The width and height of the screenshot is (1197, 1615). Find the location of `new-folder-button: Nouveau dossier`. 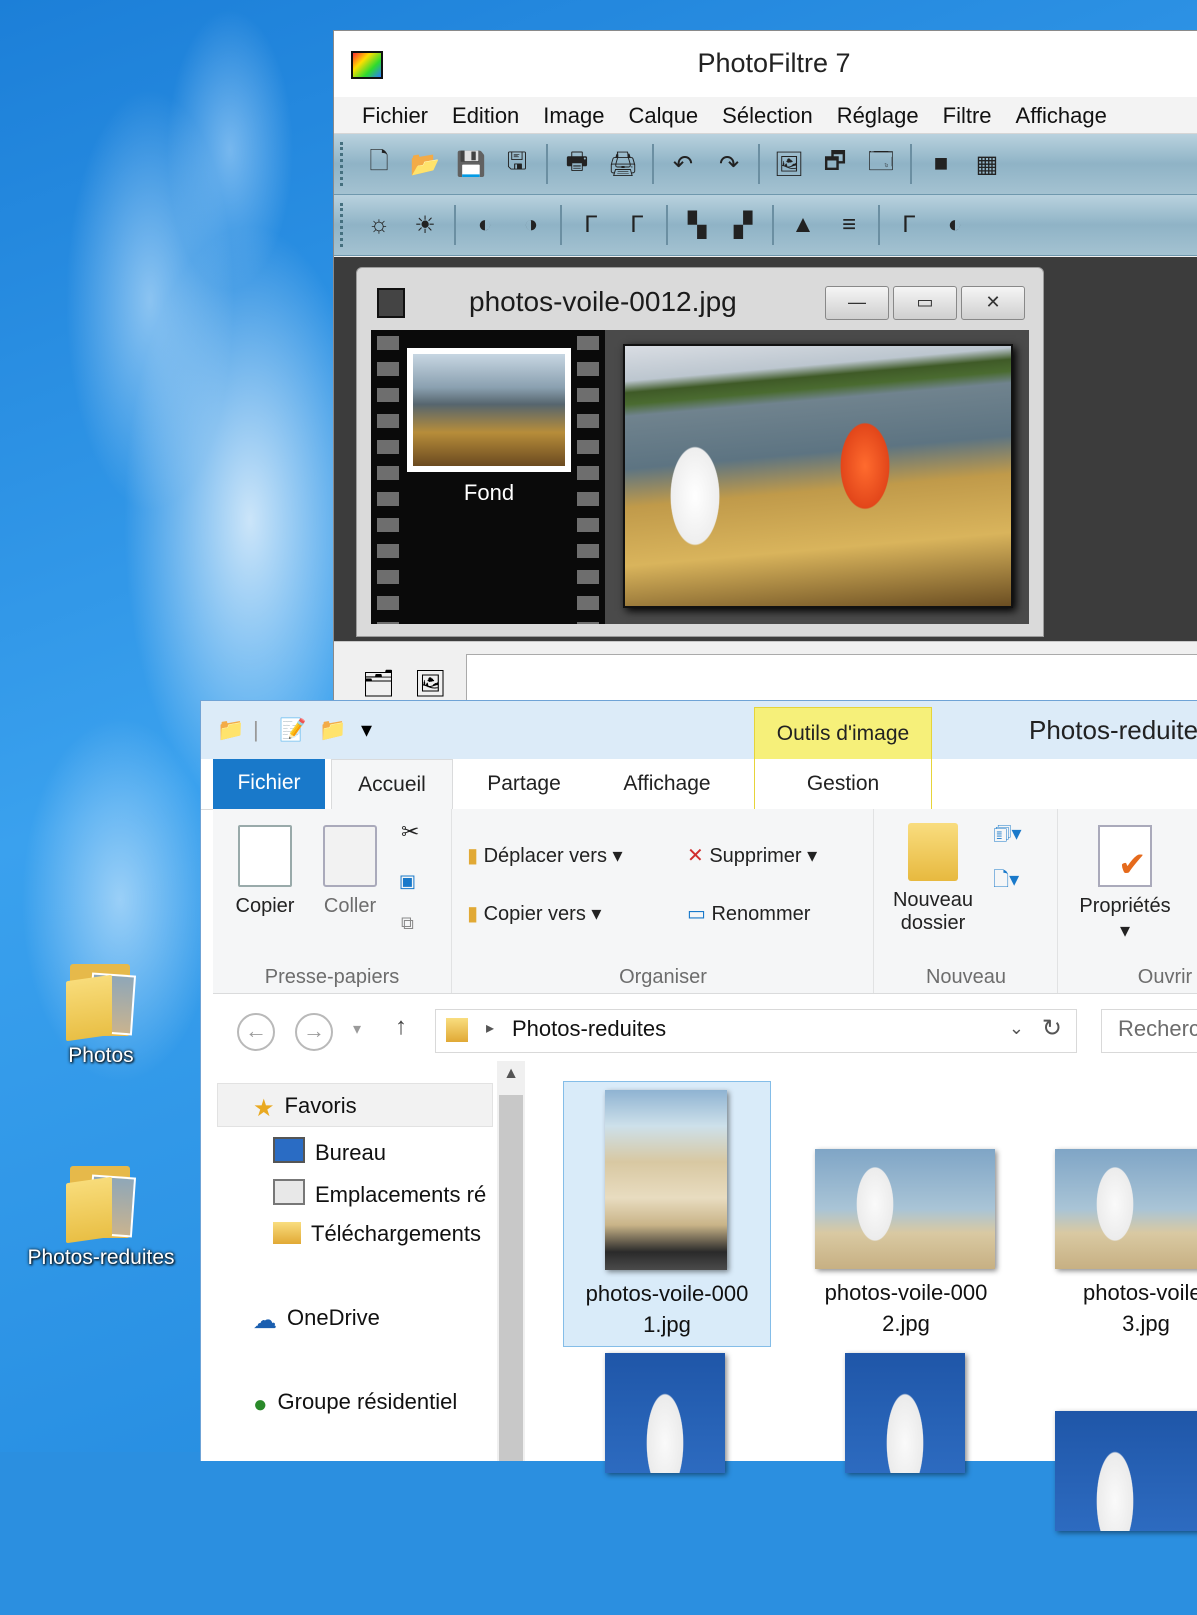

new-folder-button: Nouveau dossier is located at coordinates (933, 879).